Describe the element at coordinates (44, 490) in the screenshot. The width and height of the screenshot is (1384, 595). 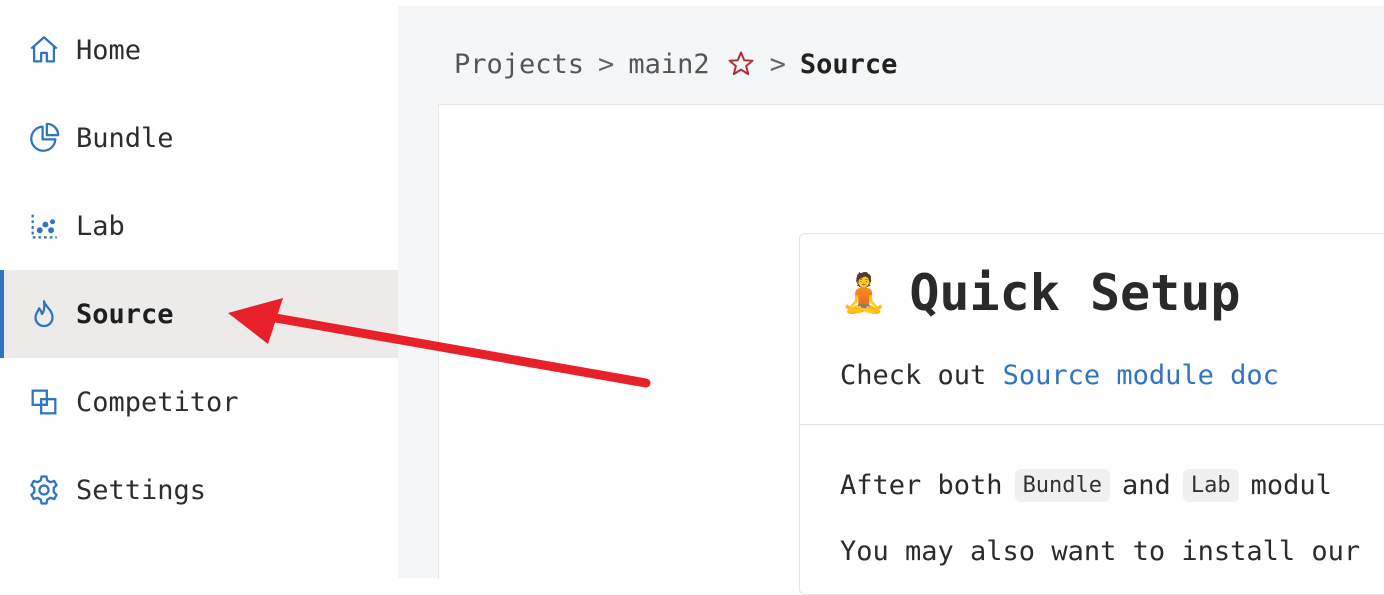
I see `gear-icon` at that location.